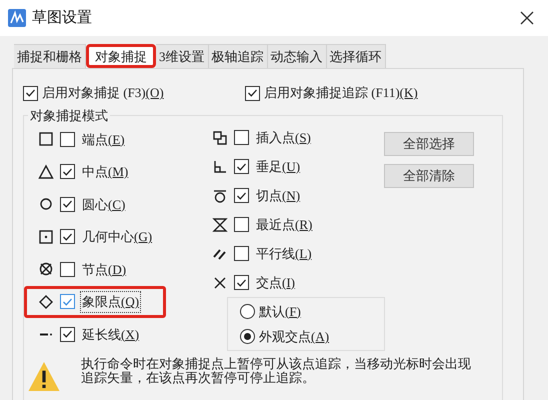 Image resolution: width=548 pixels, height=400 pixels. Describe the element at coordinates (220, 166) in the screenshot. I see `perpendicular-icon` at that location.